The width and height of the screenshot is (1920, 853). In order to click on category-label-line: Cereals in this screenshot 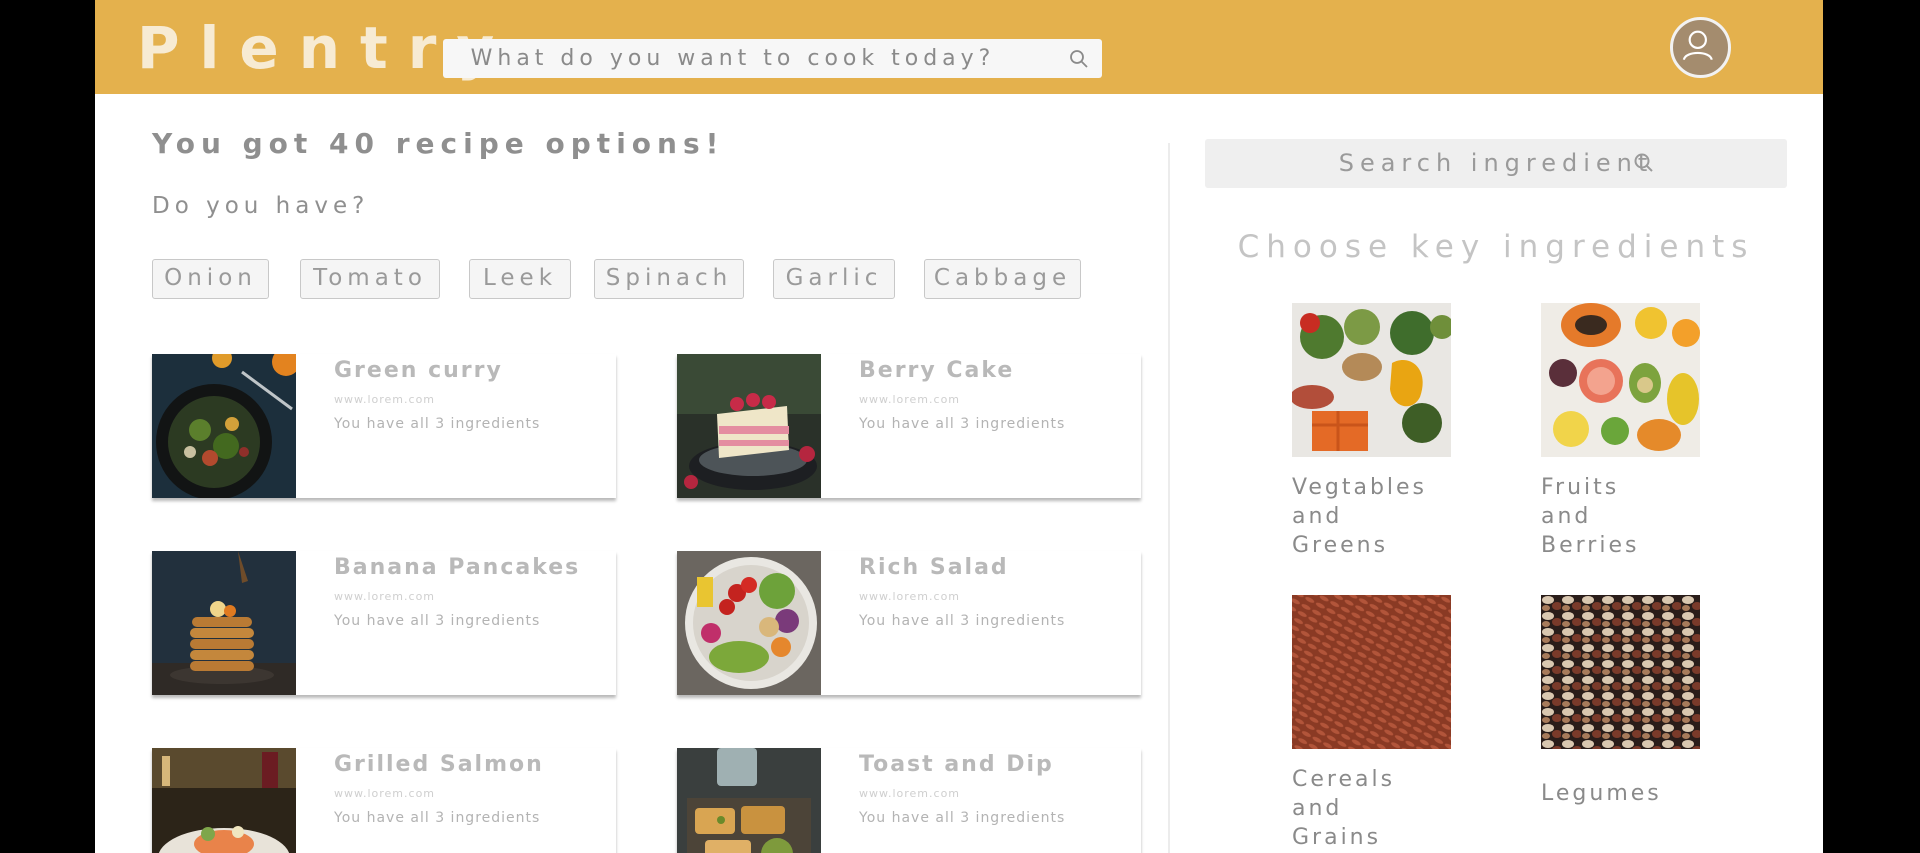, I will do `click(1344, 779)`.